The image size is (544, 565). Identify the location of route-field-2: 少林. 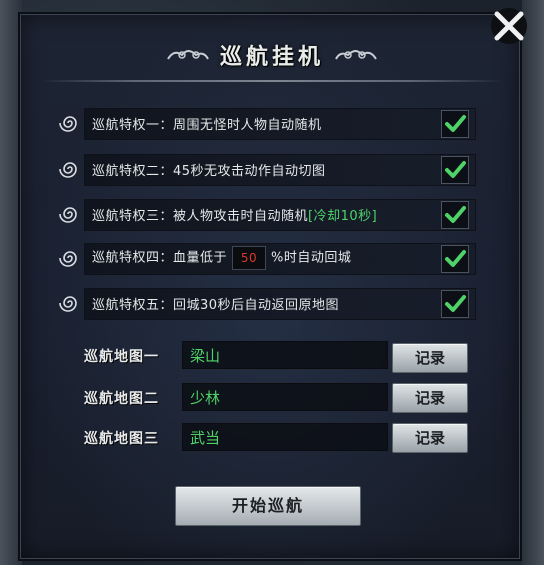
(285, 397).